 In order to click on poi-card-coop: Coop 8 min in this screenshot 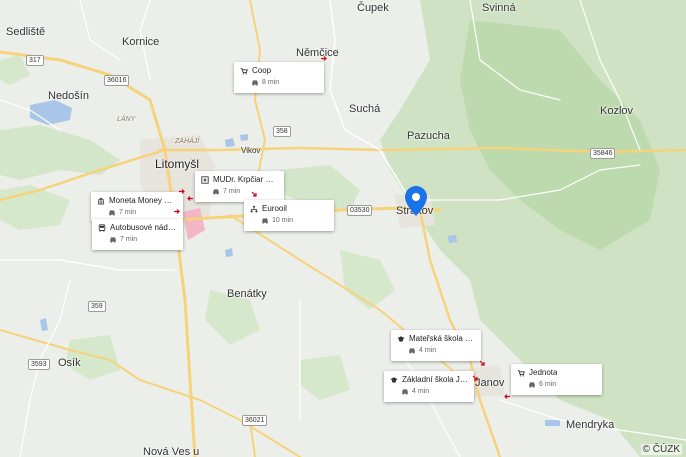, I will do `click(279, 77)`.